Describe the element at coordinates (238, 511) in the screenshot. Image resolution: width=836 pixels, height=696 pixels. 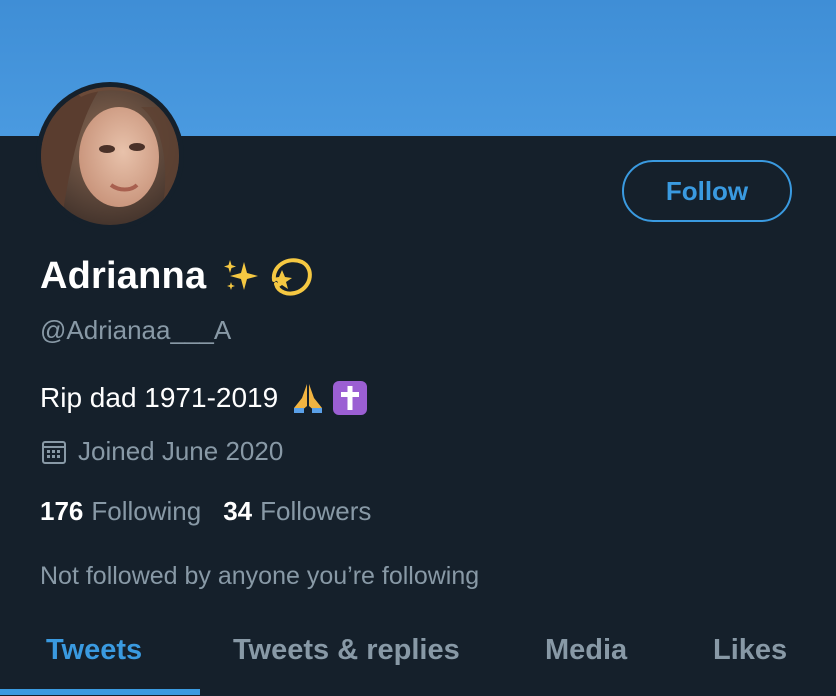
I see `followers-count: 34` at that location.